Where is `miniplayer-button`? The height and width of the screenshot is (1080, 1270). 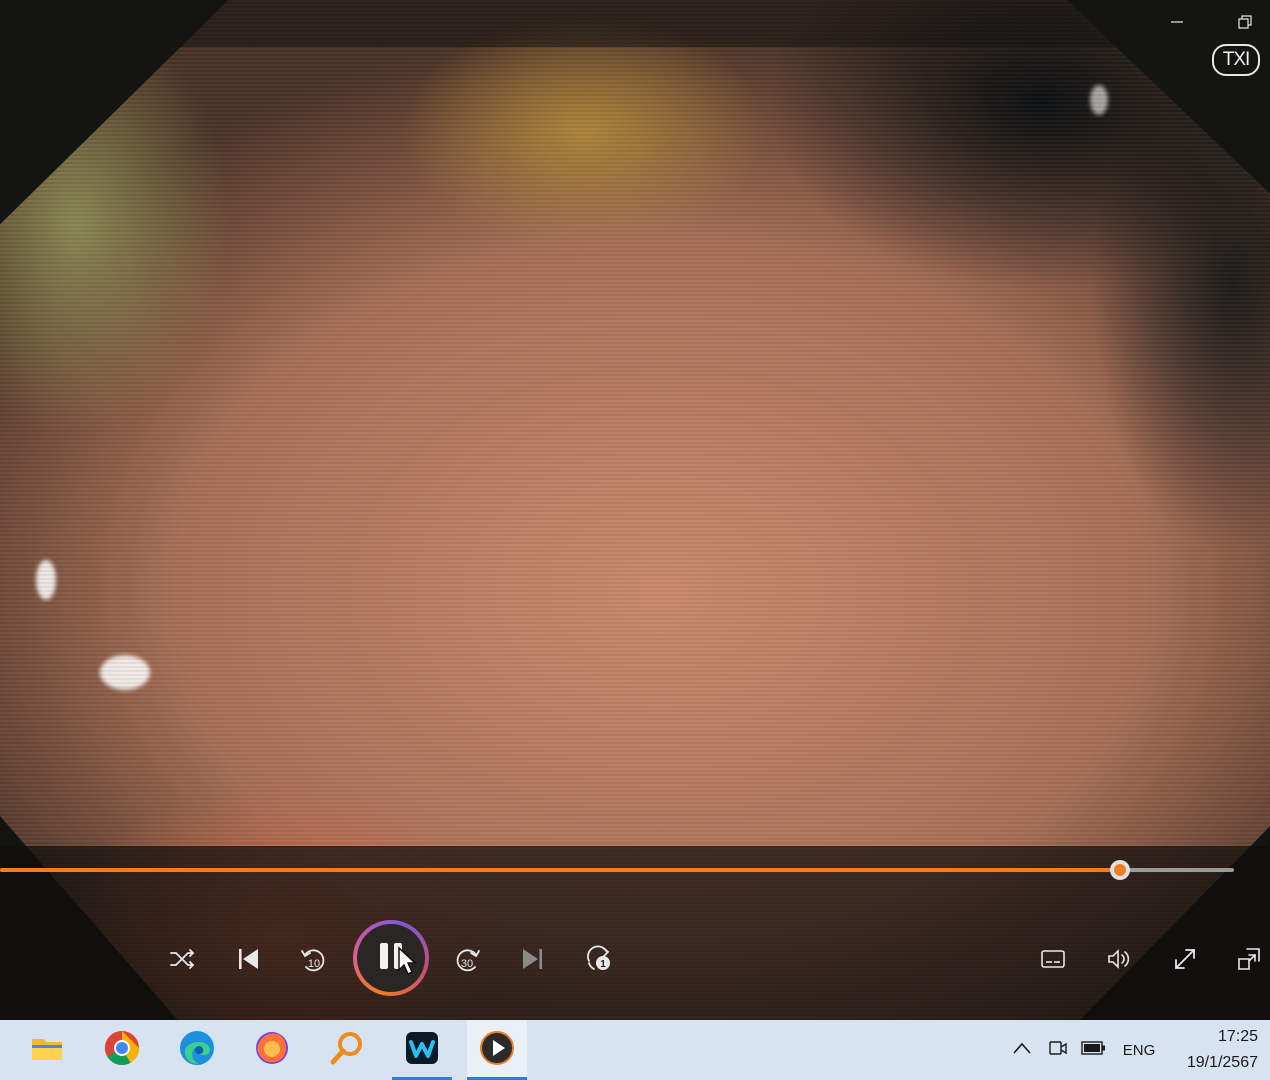 miniplayer-button is located at coordinates (1249, 959).